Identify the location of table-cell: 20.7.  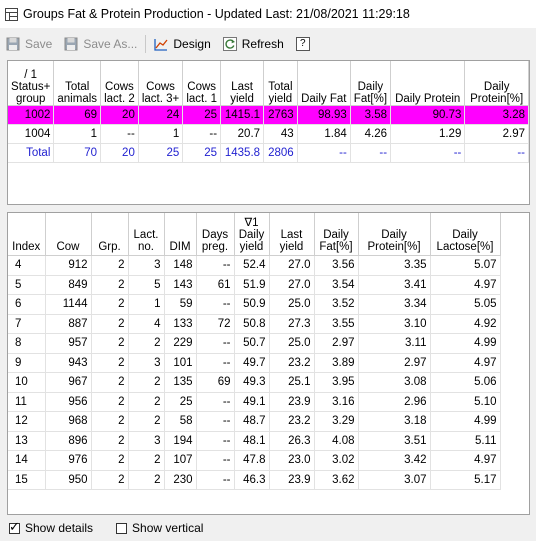
(242, 134).